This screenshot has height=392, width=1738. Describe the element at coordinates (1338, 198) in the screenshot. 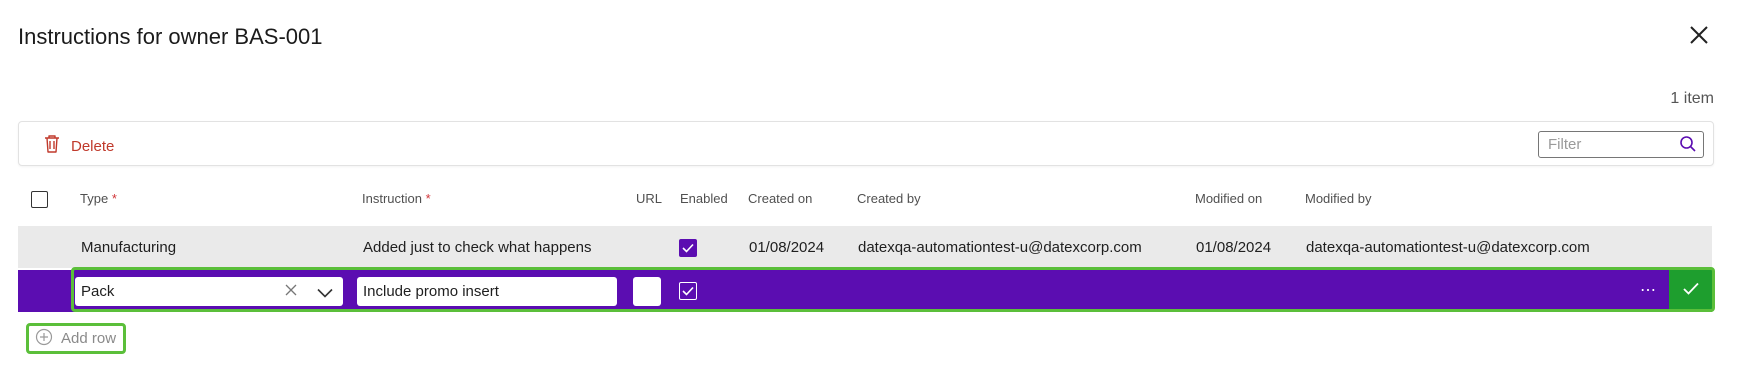

I see `column-header-modified-by: Modified by` at that location.